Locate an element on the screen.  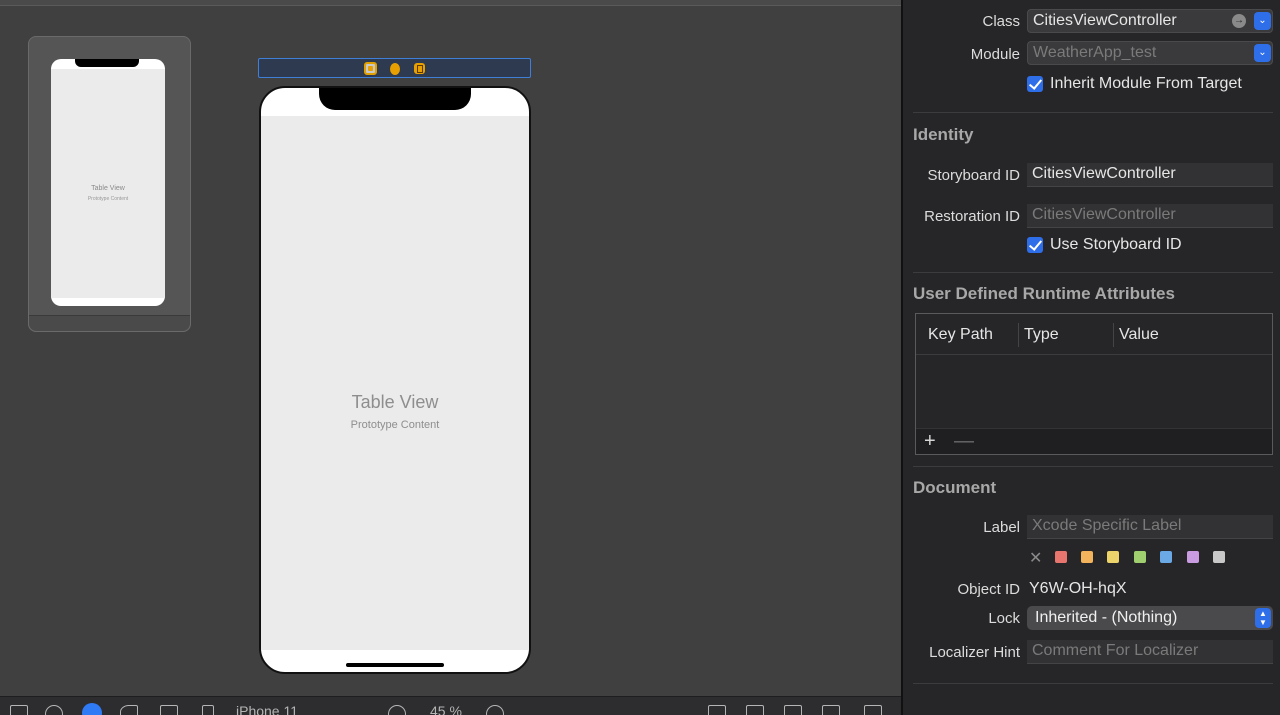
resolve-issues-icon is located at coordinates (831, 710).